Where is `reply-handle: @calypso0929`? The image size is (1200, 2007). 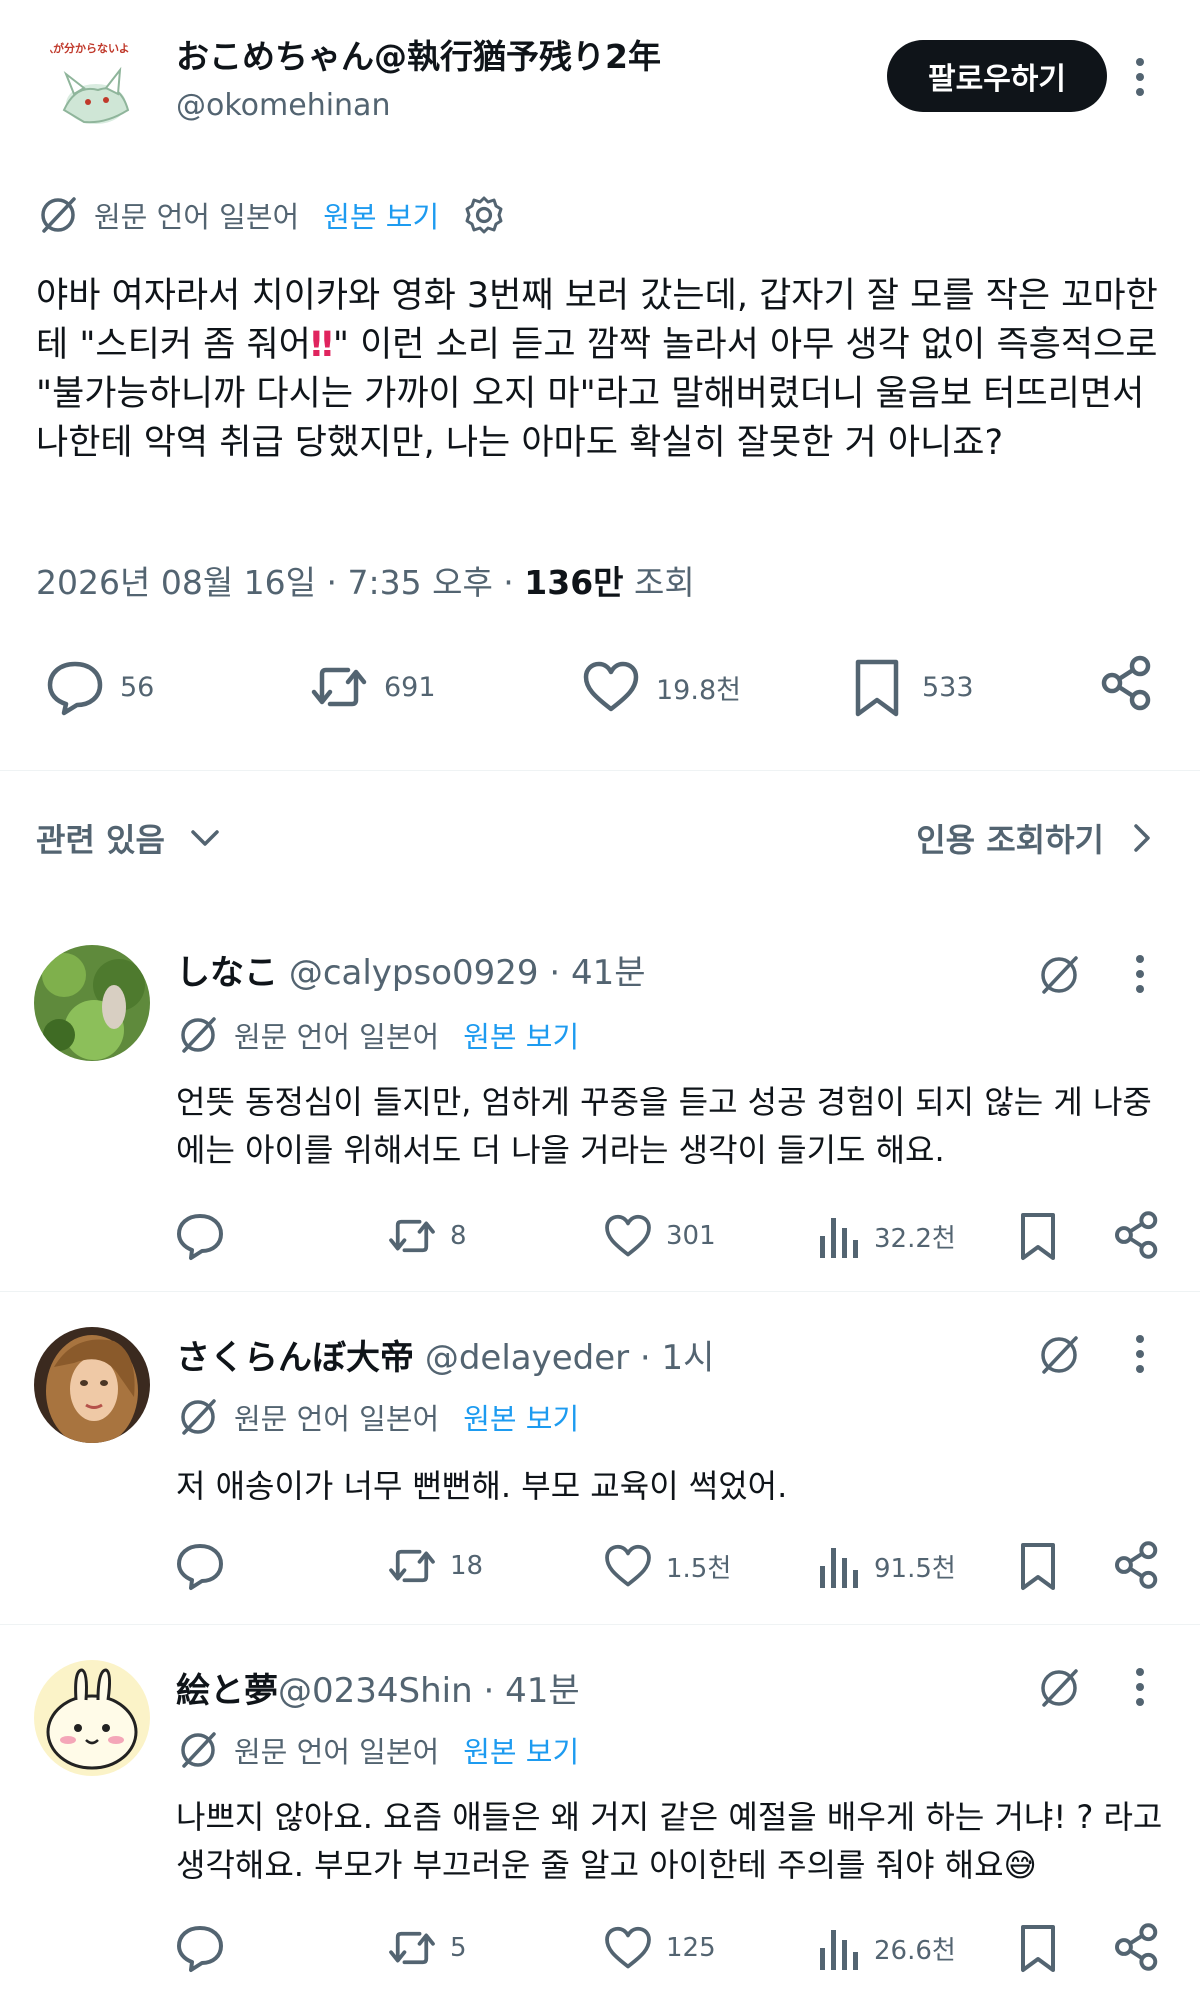
reply-handle: @calypso0929 is located at coordinates (413, 973).